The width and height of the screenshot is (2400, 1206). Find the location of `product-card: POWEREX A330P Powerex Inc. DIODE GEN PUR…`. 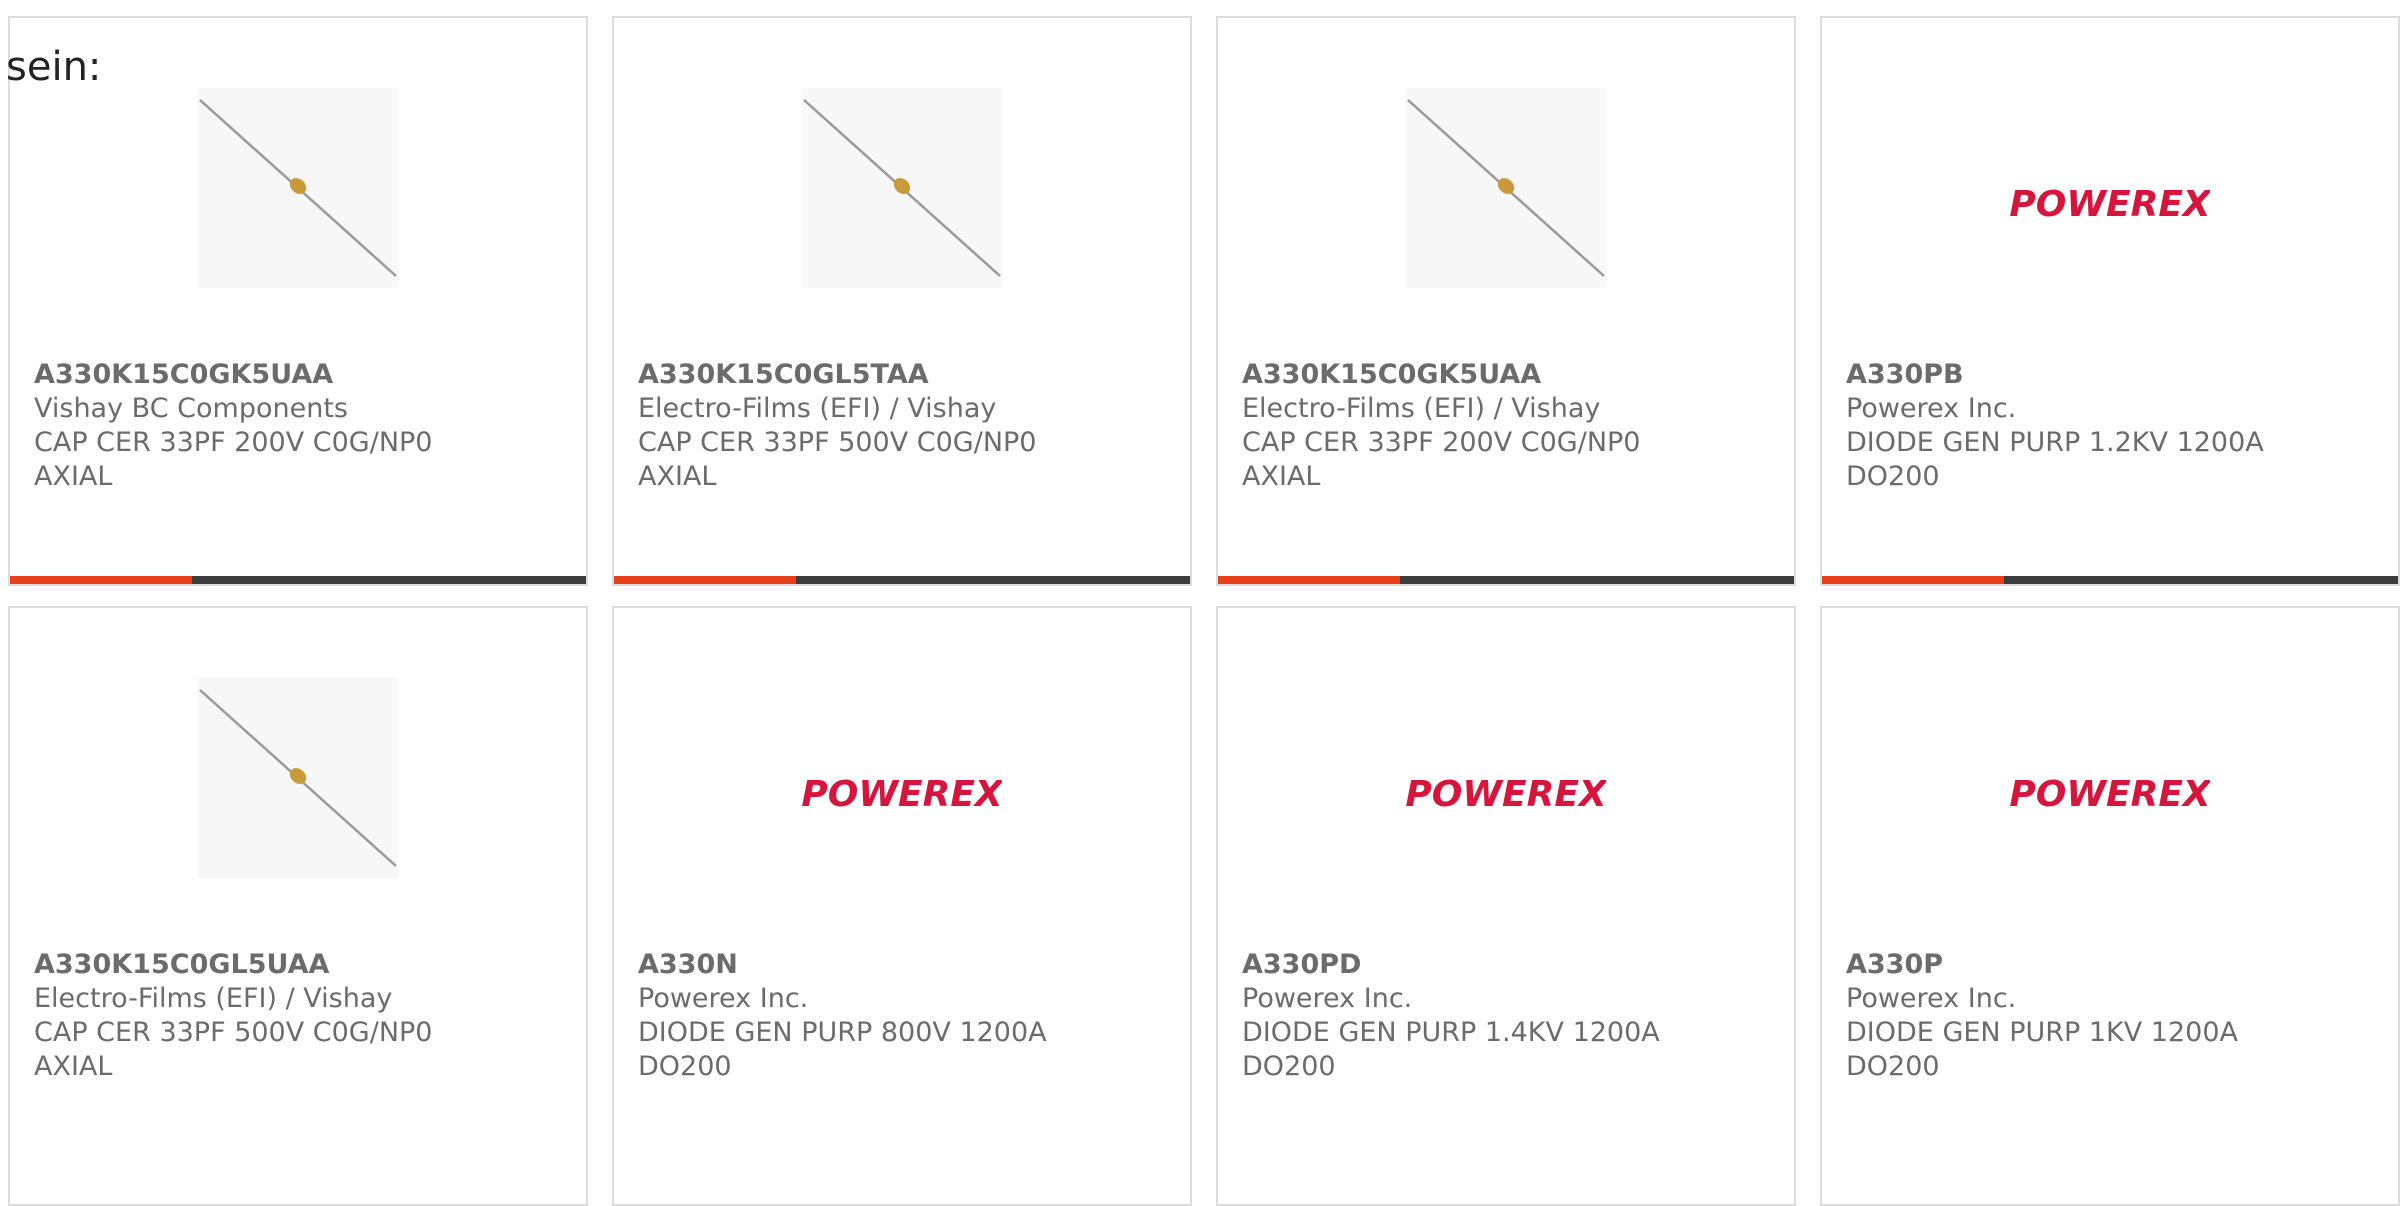

product-card: POWEREX A330P Powerex Inc. DIODE GEN PUR… is located at coordinates (2110, 906).